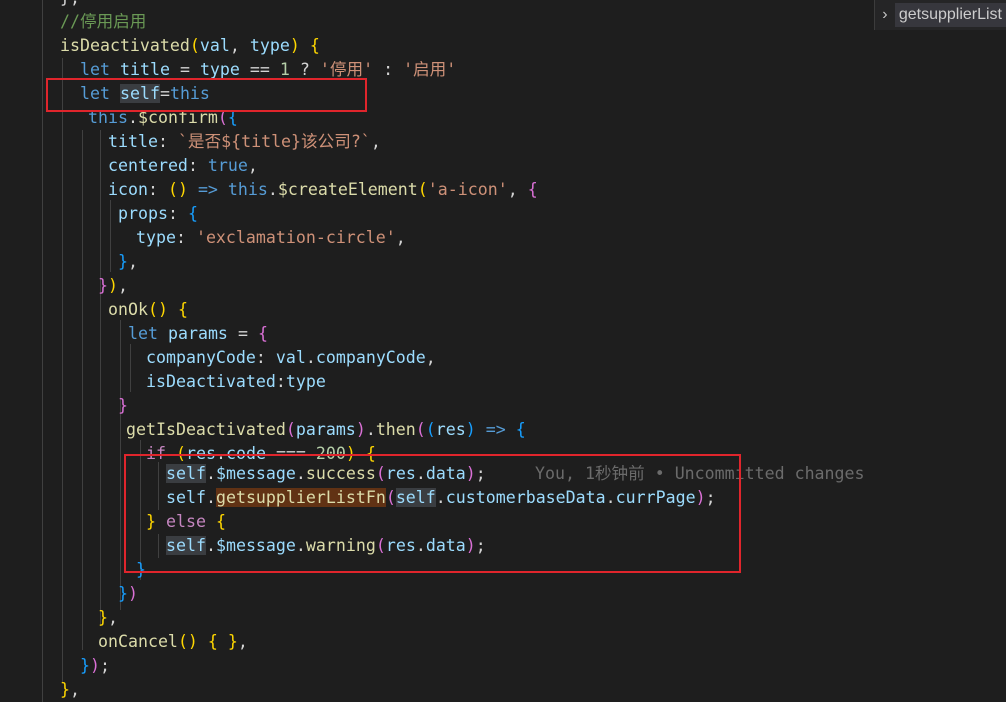 The height and width of the screenshot is (702, 1006). I want to click on function-name: getIsDeactivated, so click(206, 429).